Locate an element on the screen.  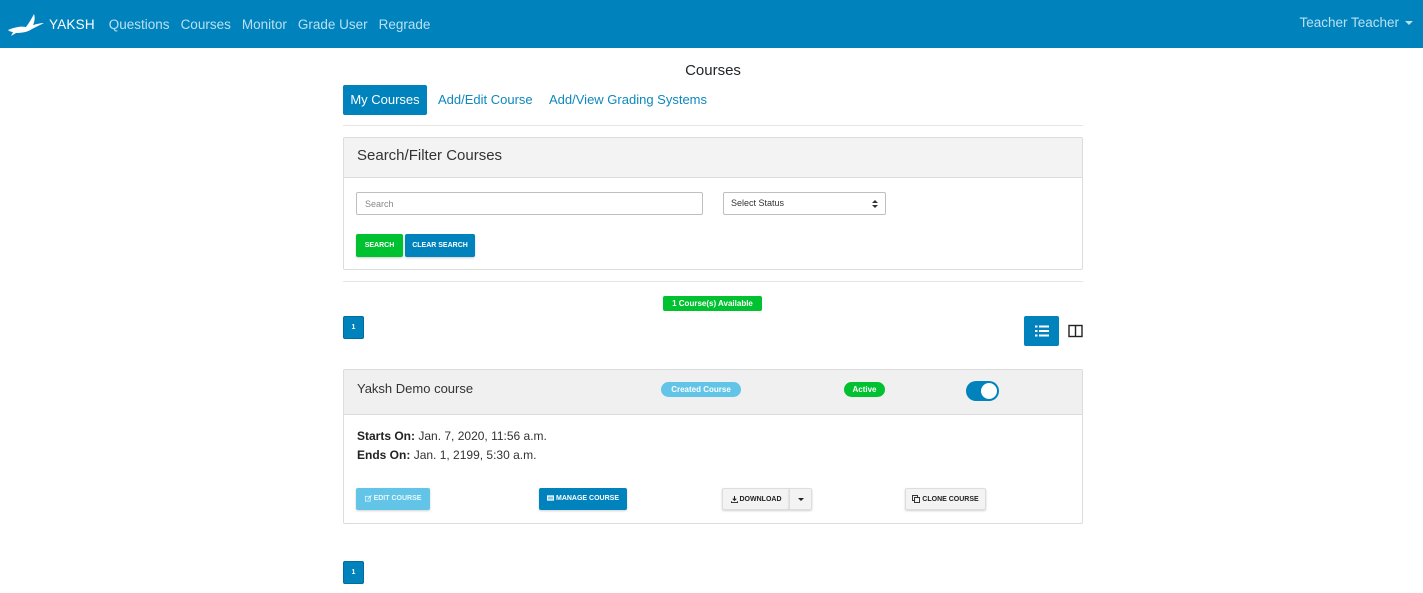
grid-view-button is located at coordinates (1075, 331).